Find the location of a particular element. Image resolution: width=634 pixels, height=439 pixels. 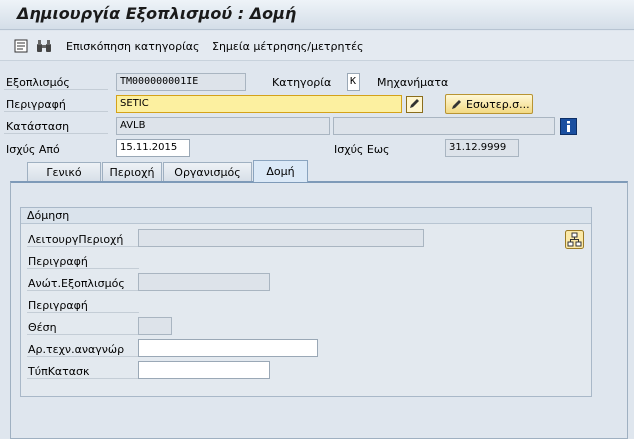

window-title: Δημιουργία Εξοπλισμού : Δομή is located at coordinates (157, 13).